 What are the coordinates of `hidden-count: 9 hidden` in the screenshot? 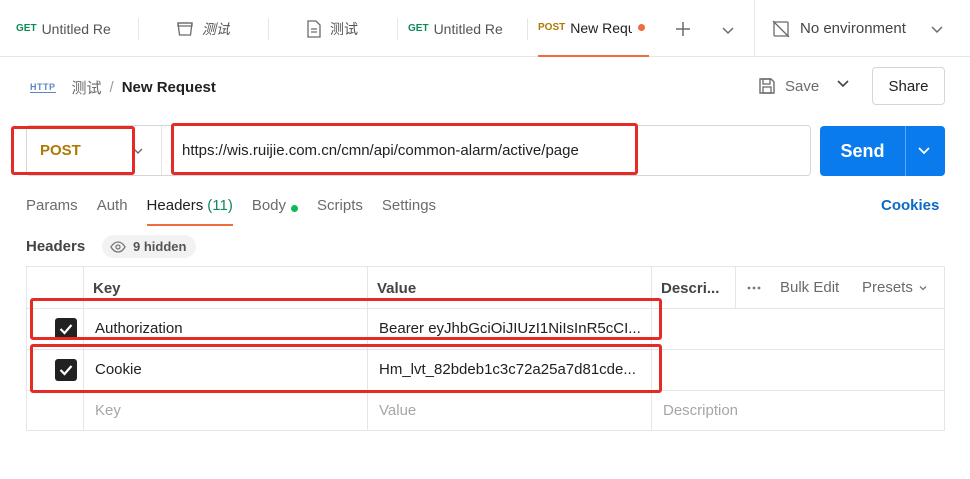 It's located at (160, 246).